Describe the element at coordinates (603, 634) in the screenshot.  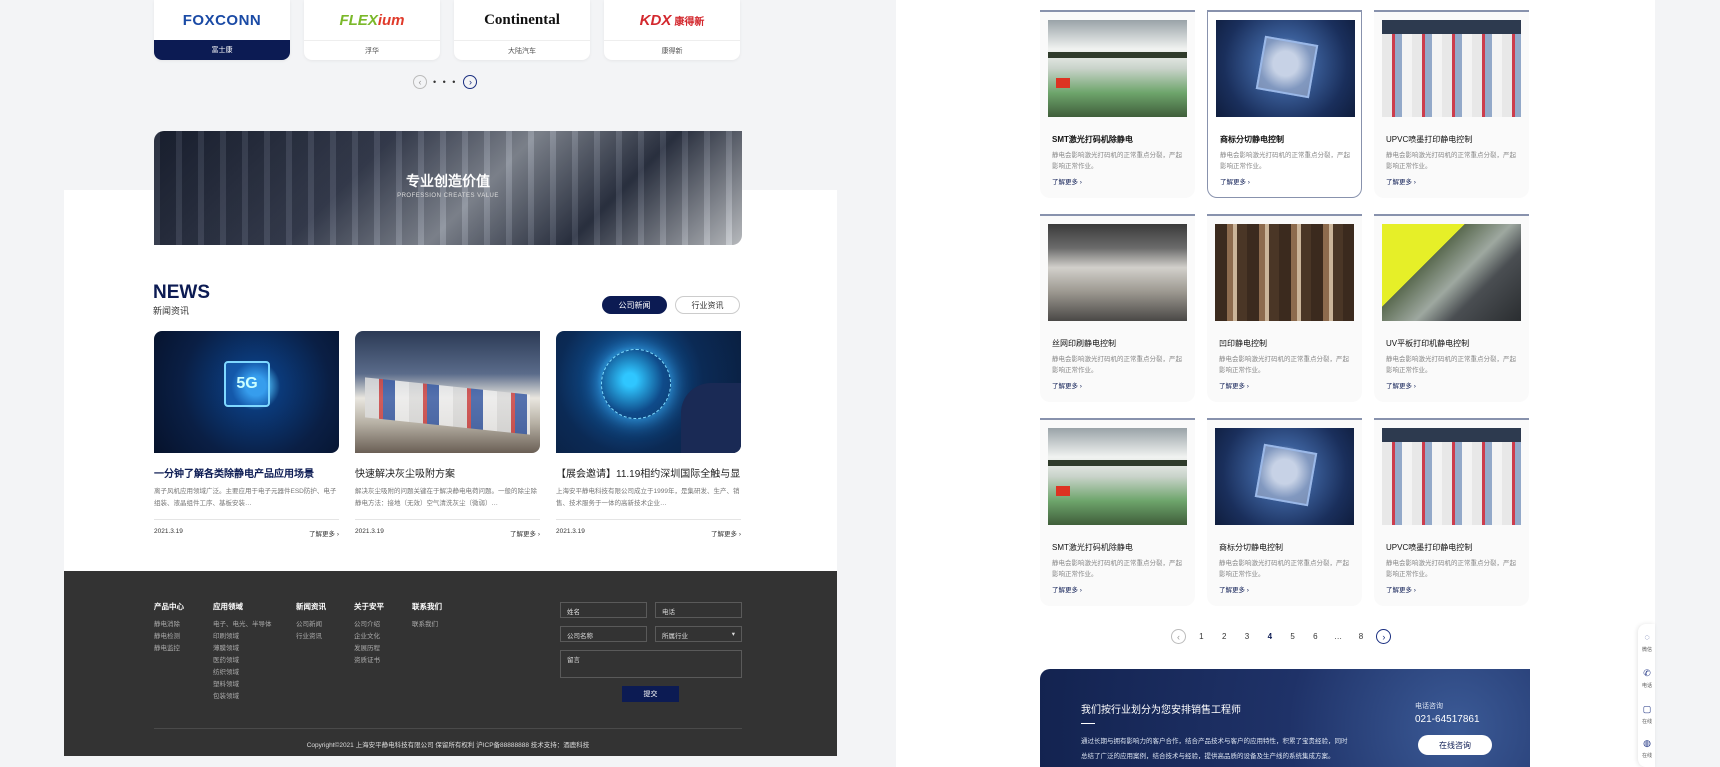
I see `company-field: 公司名称` at that location.